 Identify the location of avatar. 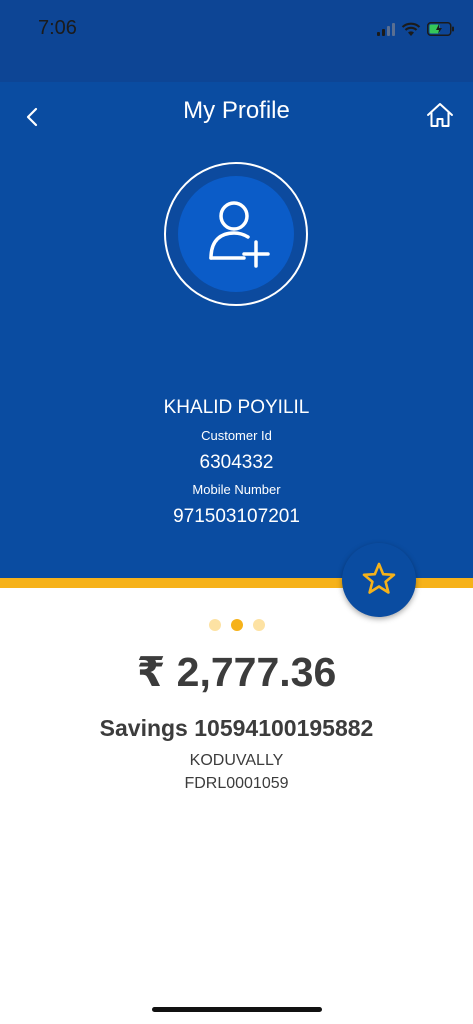
(236, 234).